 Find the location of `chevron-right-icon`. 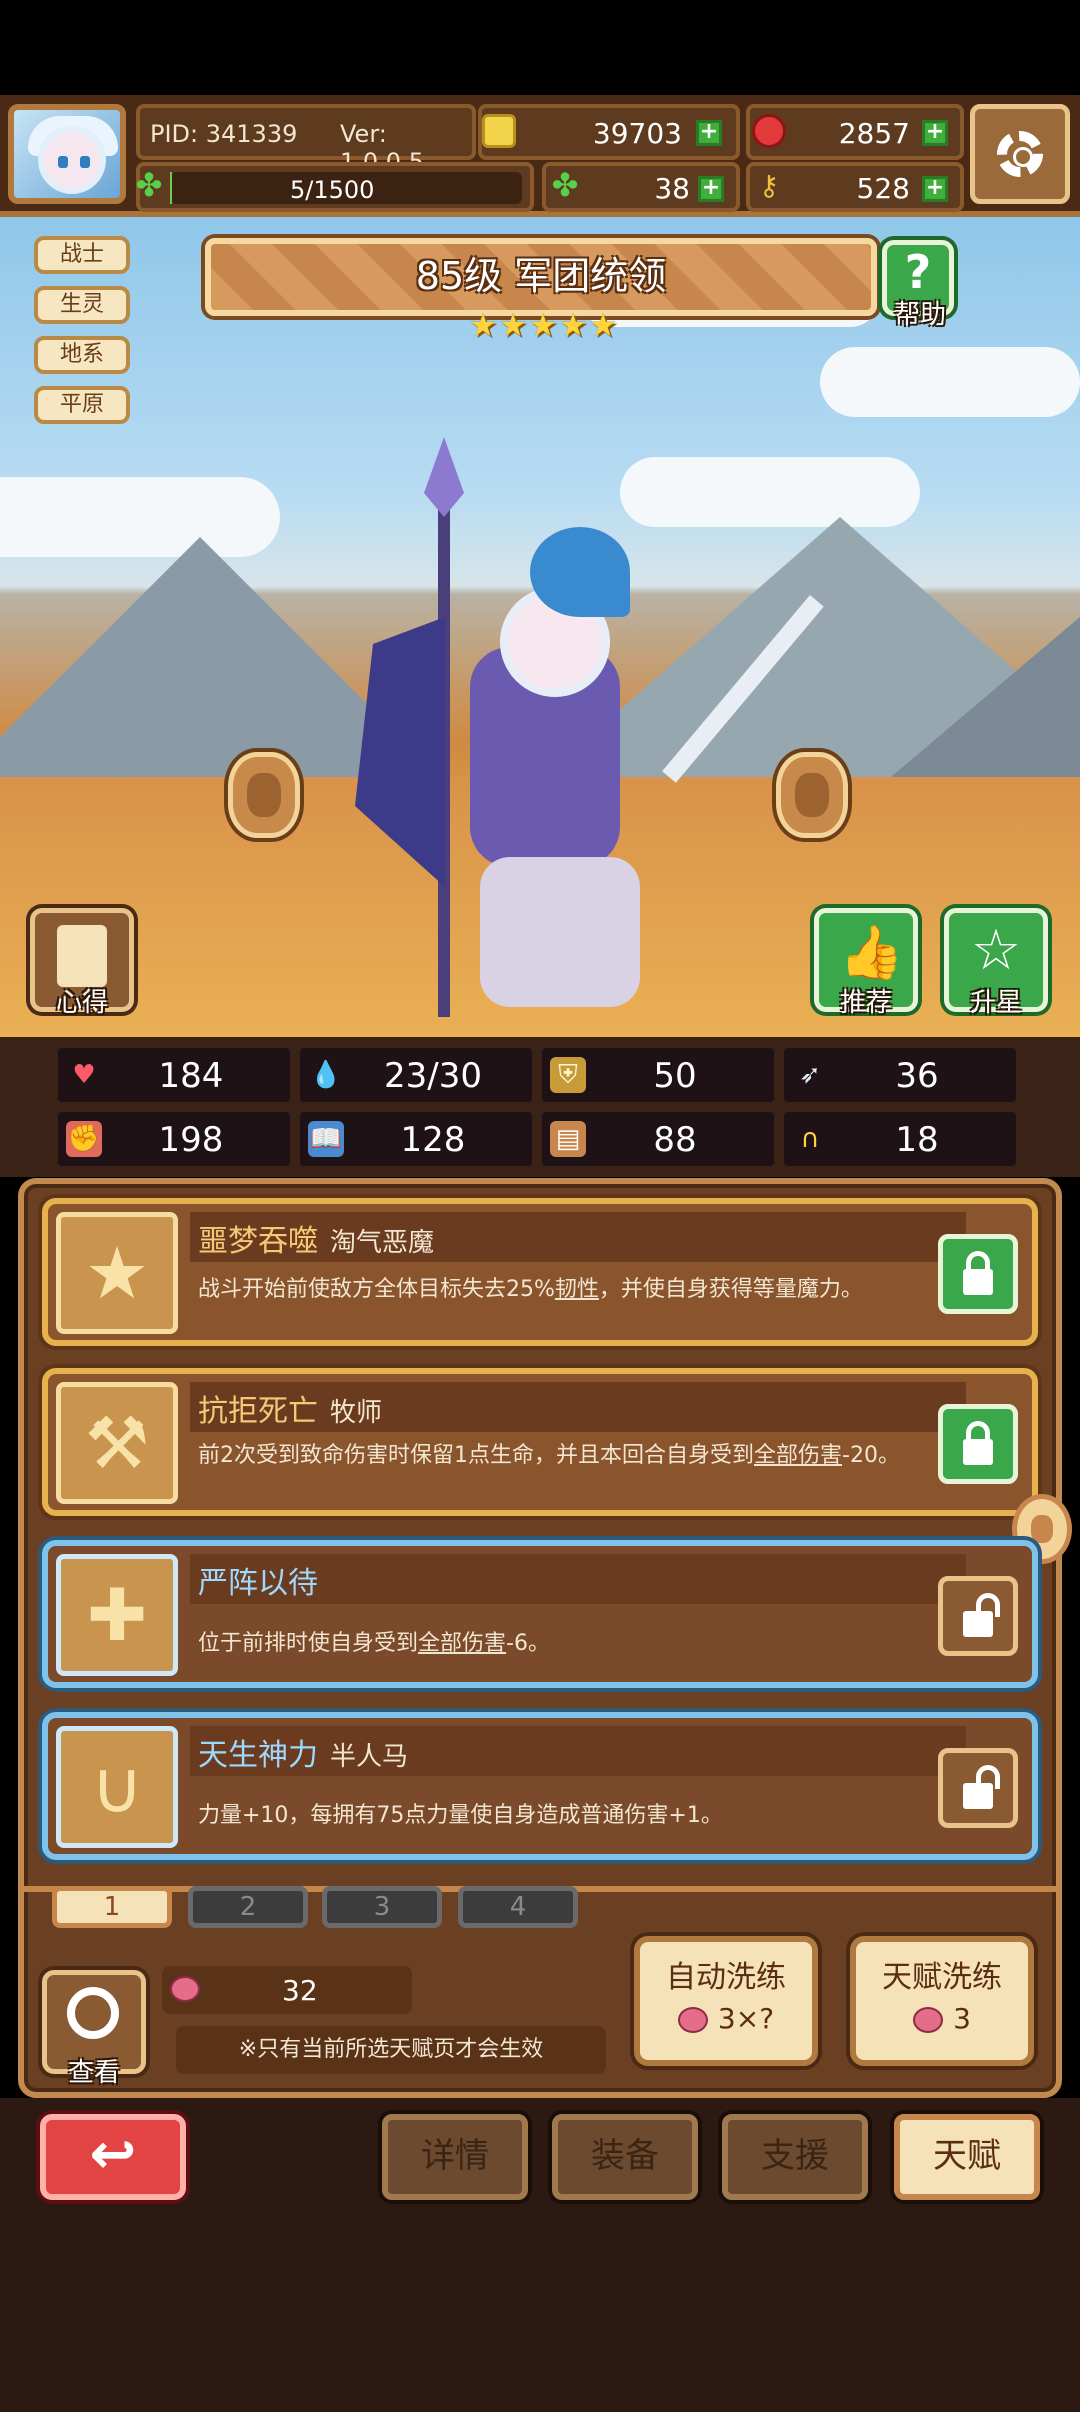

chevron-right-icon is located at coordinates (812, 795).